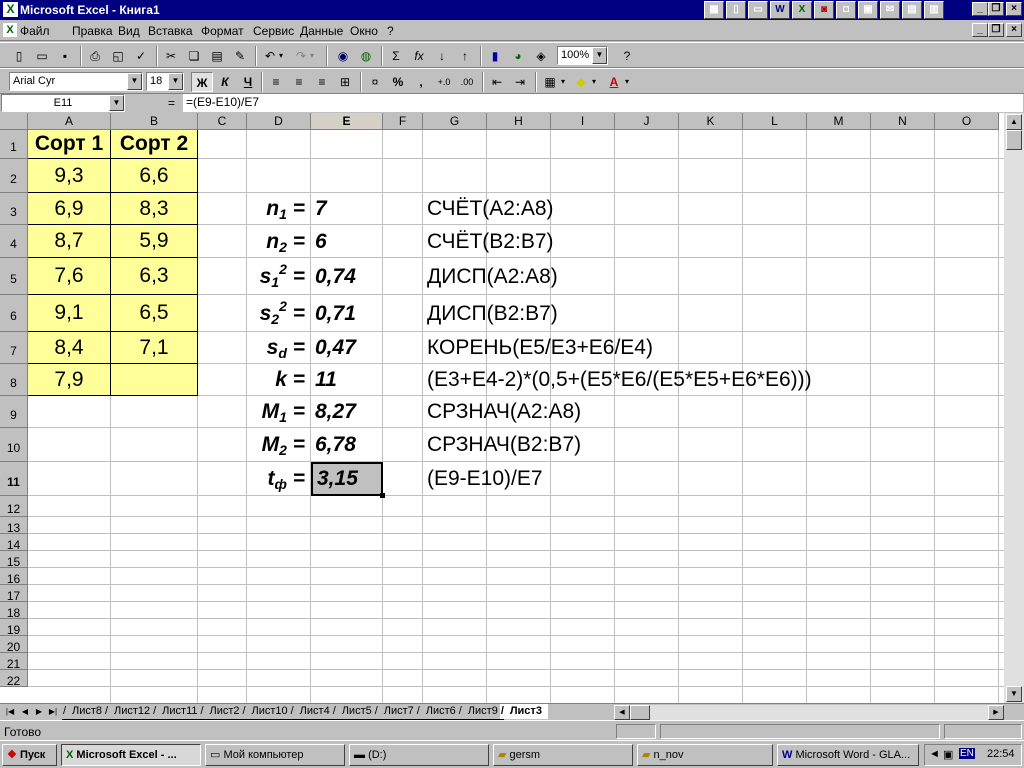 Image resolution: width=1024 pixels, height=768 pixels. Describe the element at coordinates (312, 56) in the screenshot. I see `redo-dropdown-icon: ▾` at that location.